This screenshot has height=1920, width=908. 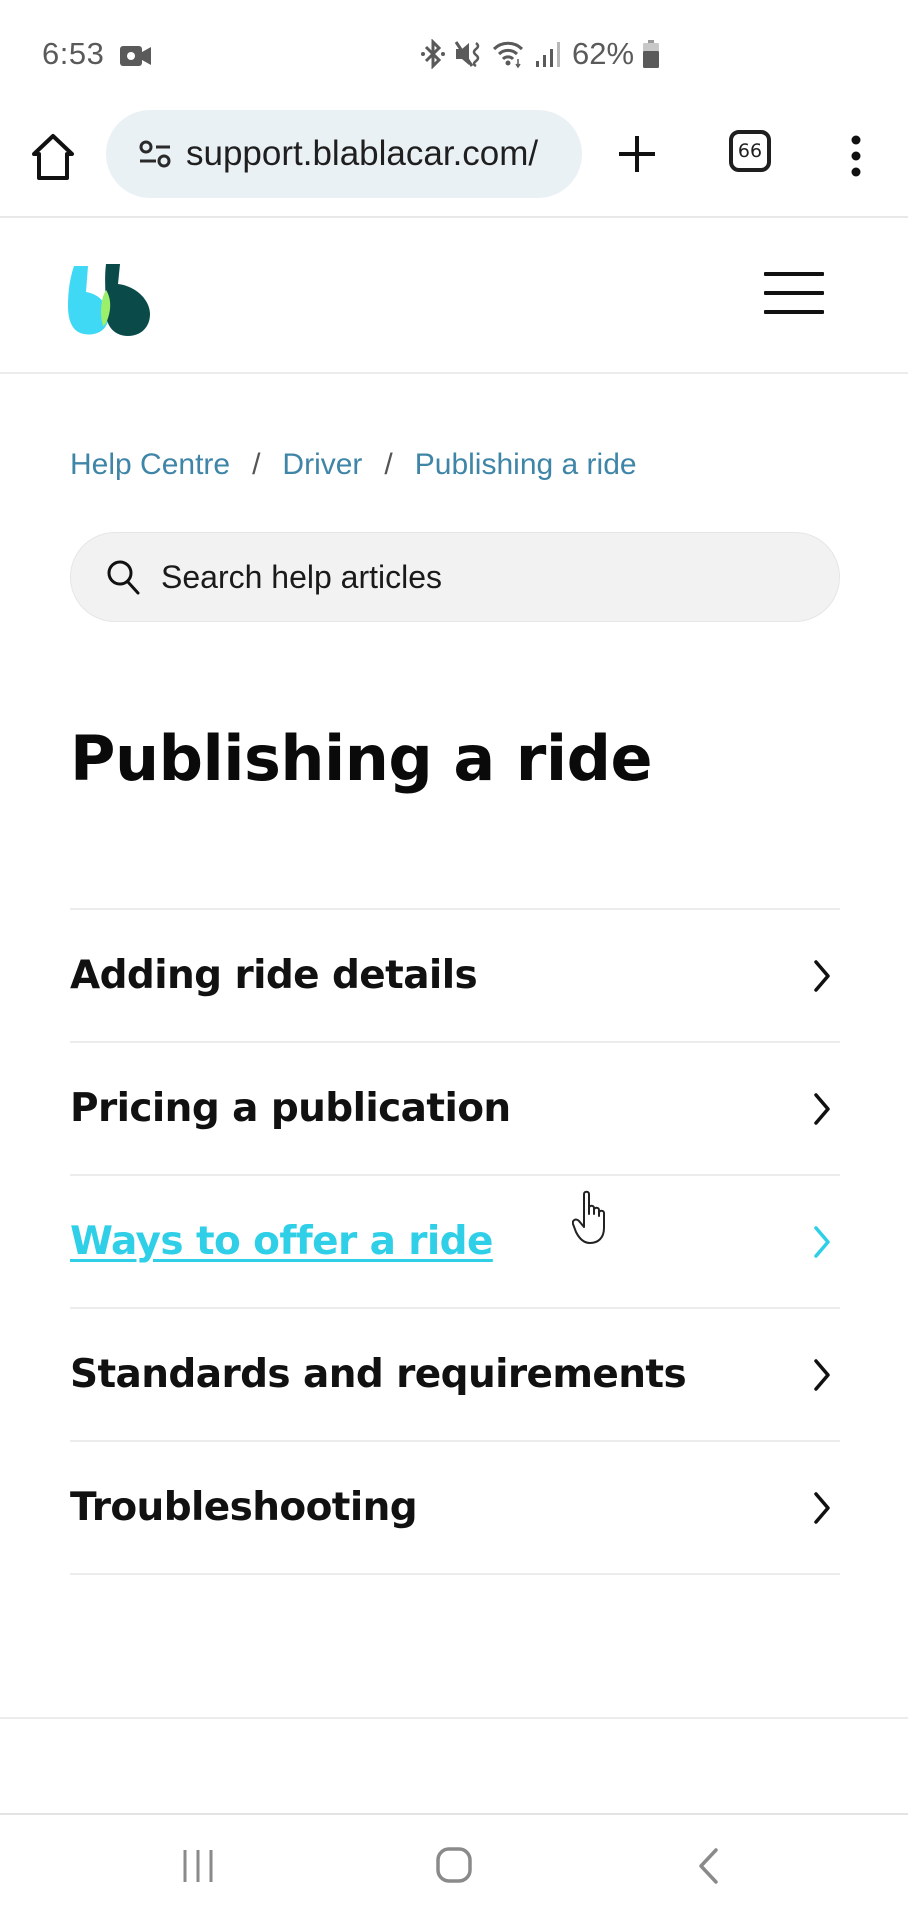 What do you see at coordinates (150, 465) in the screenshot?
I see `breadcrumb-help-centre: Help Centre` at bounding box center [150, 465].